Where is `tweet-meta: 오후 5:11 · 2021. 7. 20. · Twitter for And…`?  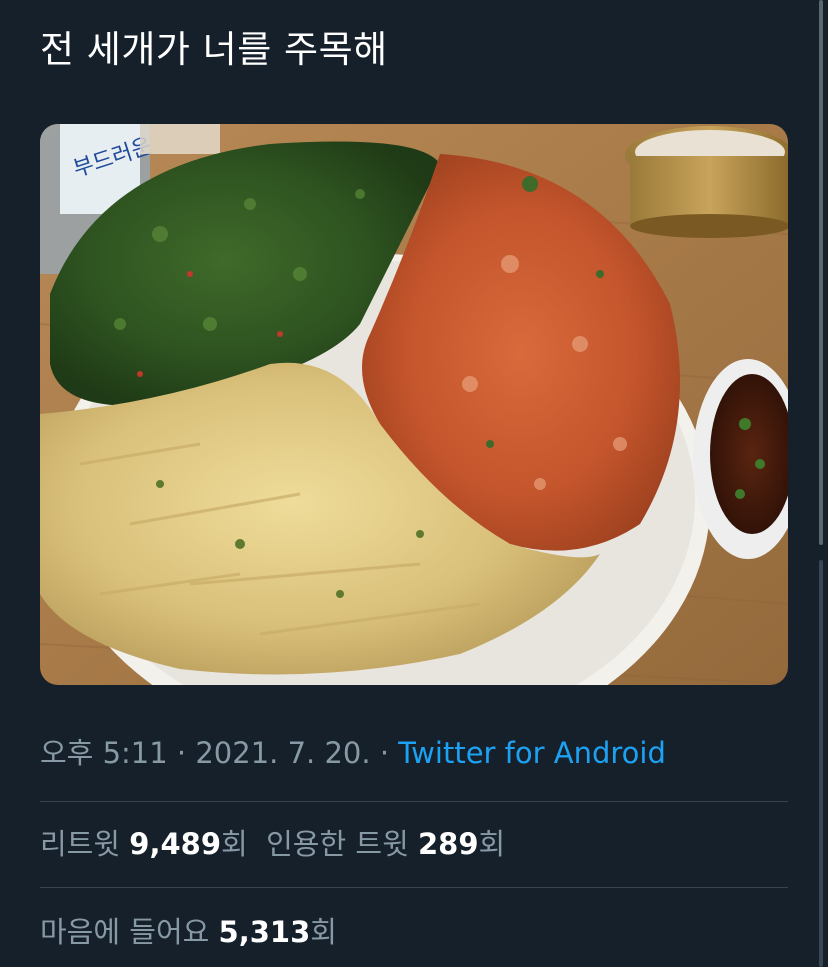 tweet-meta: 오후 5:11 · 2021. 7. 20. · Twitter for And… is located at coordinates (353, 753).